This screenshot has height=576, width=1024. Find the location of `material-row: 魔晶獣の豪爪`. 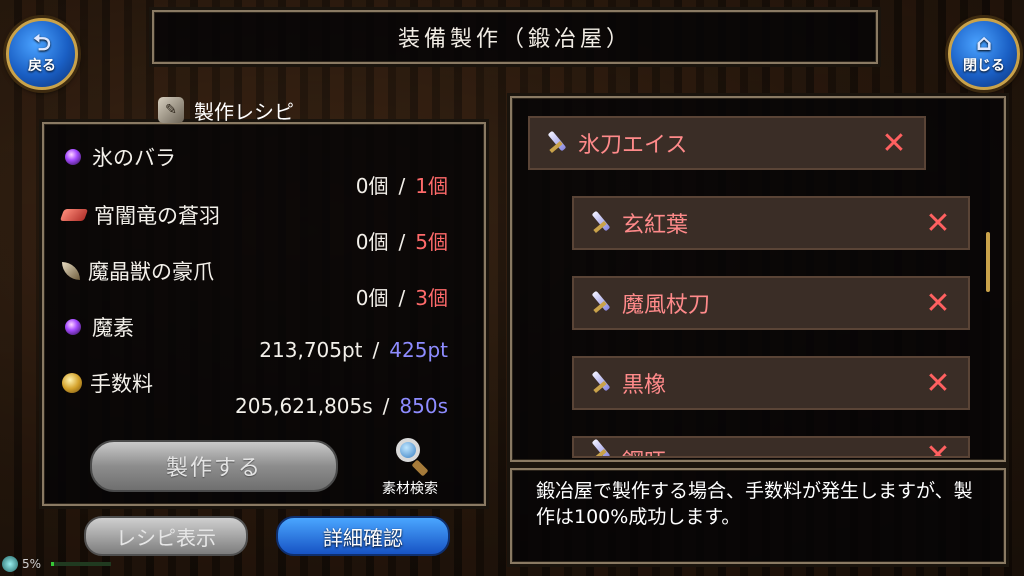

material-row: 魔晶獣の豪爪 is located at coordinates (138, 271).